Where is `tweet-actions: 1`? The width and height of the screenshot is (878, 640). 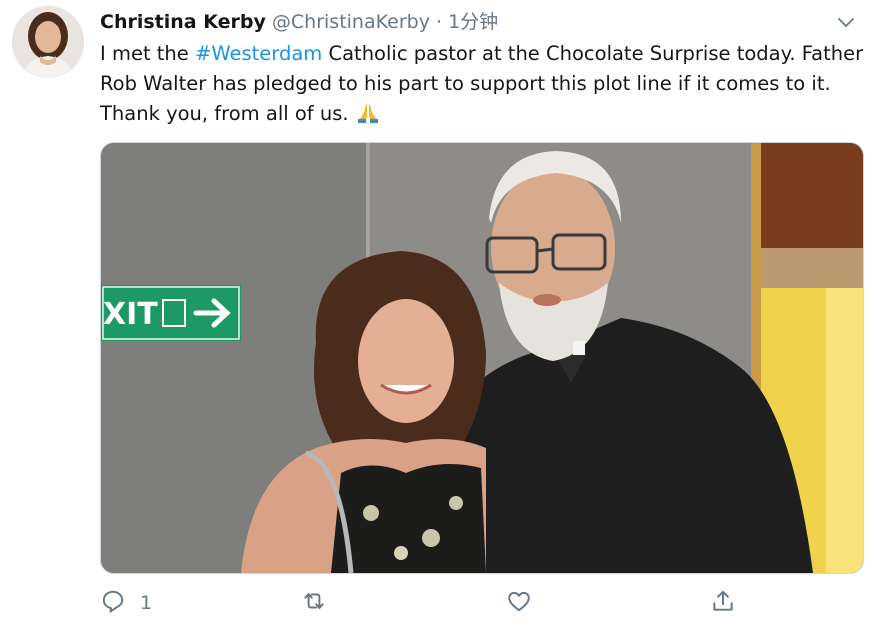 tweet-actions: 1 is located at coordinates (420, 604).